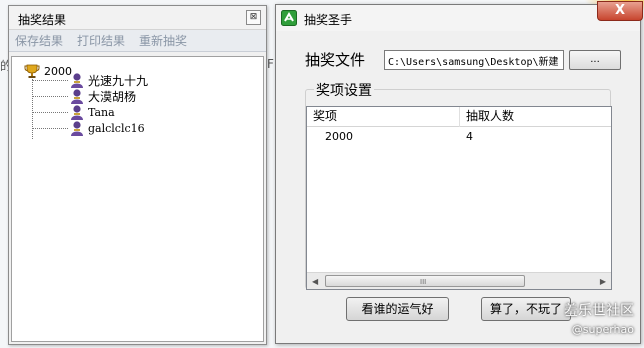 This screenshot has width=644, height=348. I want to click on quit-button: 算了，不玩了, so click(526, 309).